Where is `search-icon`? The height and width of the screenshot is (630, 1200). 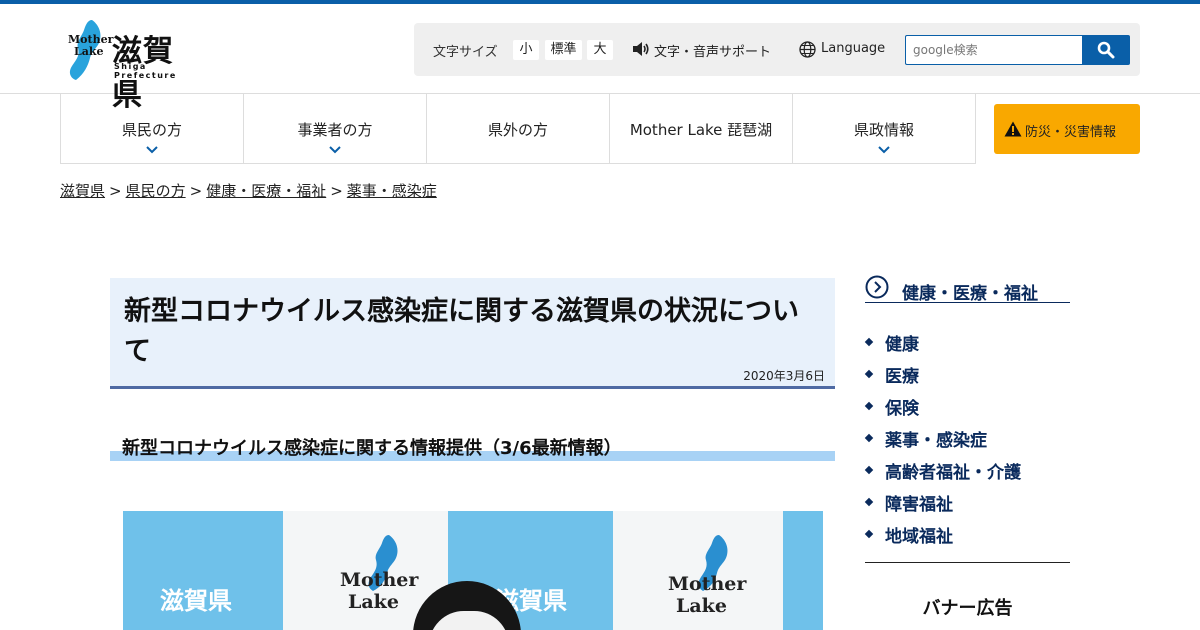 search-icon is located at coordinates (1106, 50).